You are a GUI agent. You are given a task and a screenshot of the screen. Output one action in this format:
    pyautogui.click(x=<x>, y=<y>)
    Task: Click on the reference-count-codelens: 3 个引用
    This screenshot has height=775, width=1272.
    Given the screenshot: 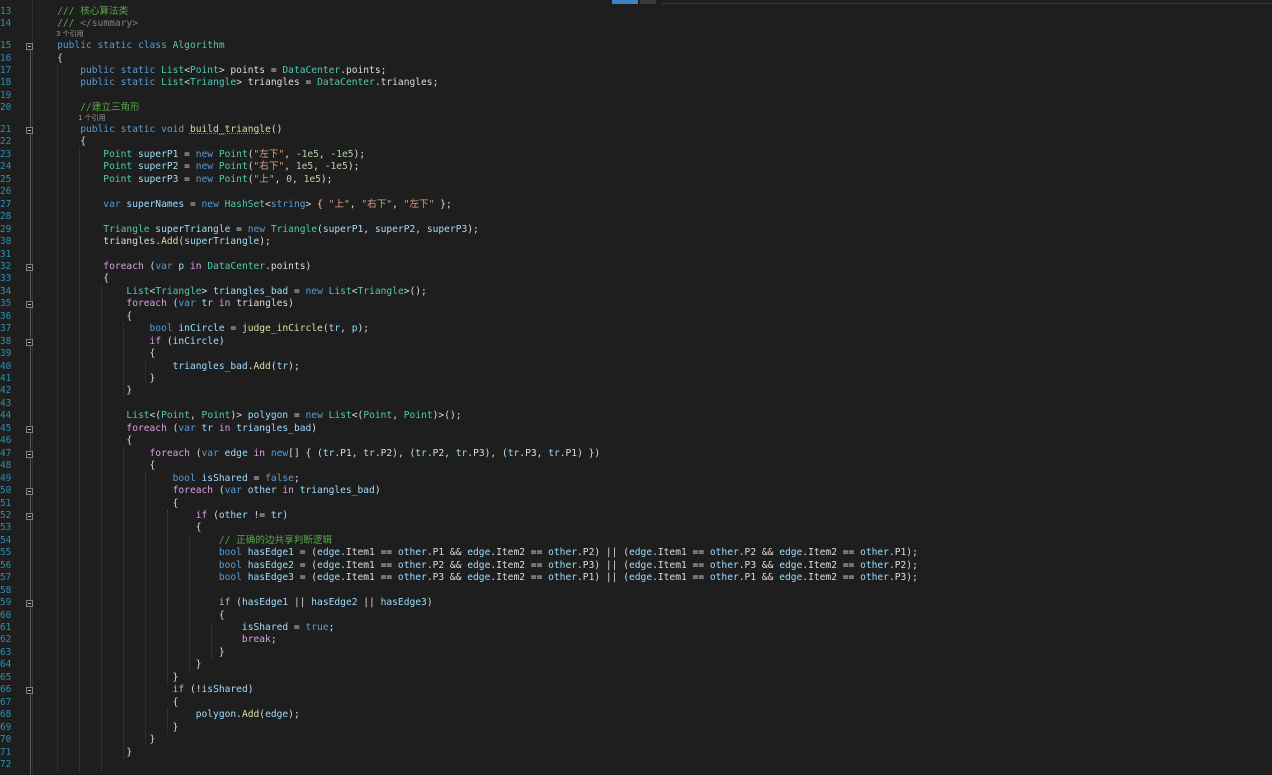 What is the action you would take?
    pyautogui.click(x=70, y=34)
    